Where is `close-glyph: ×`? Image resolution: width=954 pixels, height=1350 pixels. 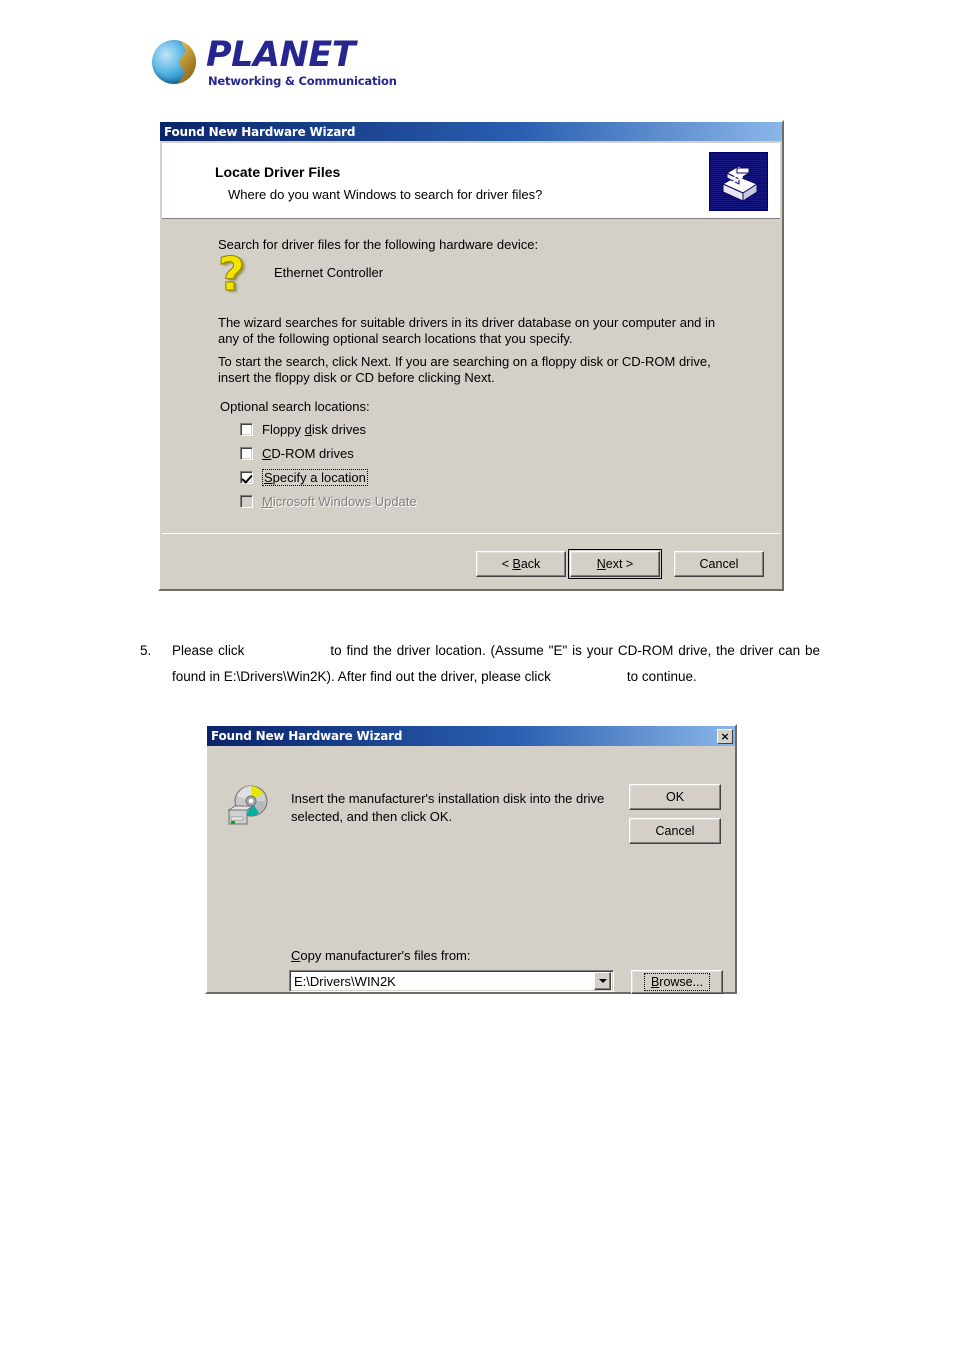
close-glyph: × is located at coordinates (725, 736).